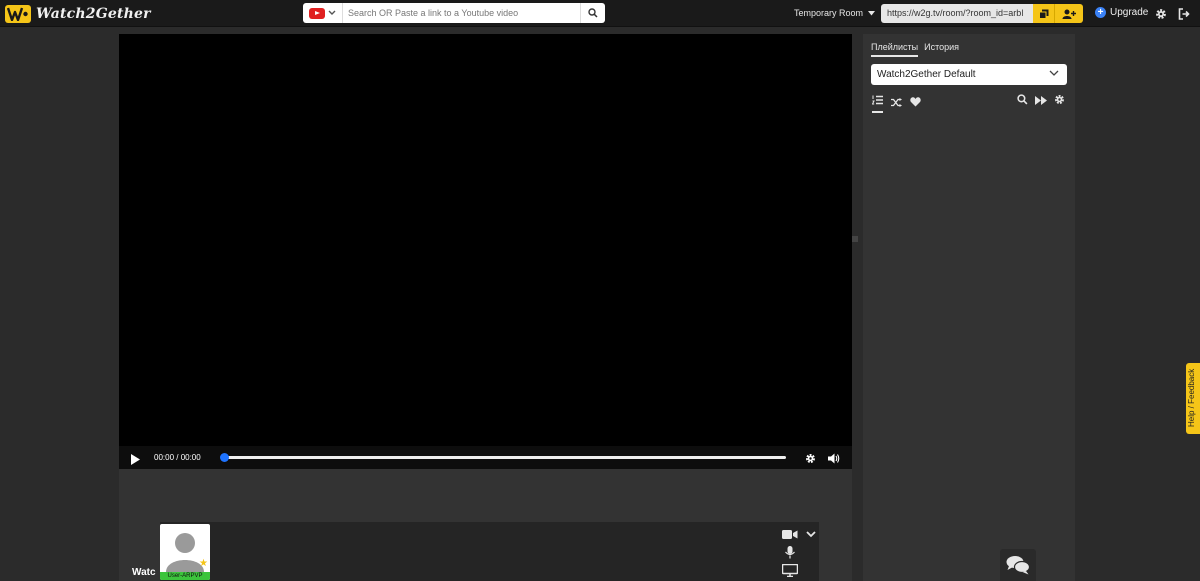 The image size is (1200, 581). I want to click on ordered-list-icon, so click(877, 100).